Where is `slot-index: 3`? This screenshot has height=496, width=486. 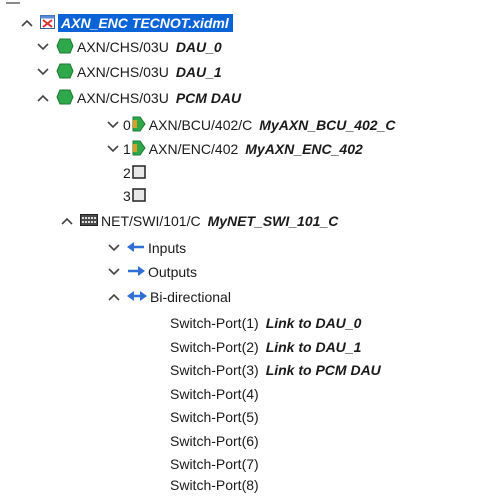
slot-index: 3 is located at coordinates (127, 196).